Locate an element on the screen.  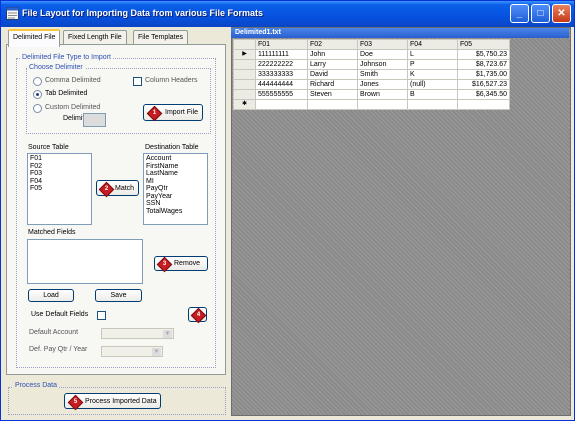
list-item: F04 is located at coordinates (59, 182).